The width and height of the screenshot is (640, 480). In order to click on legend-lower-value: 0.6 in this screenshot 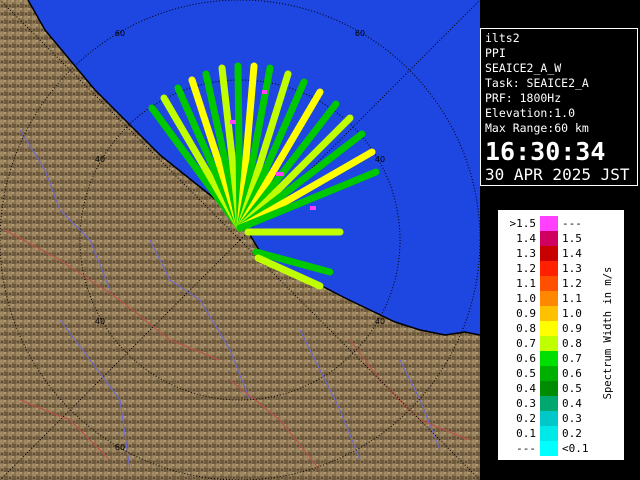, I will do `click(526, 358)`.